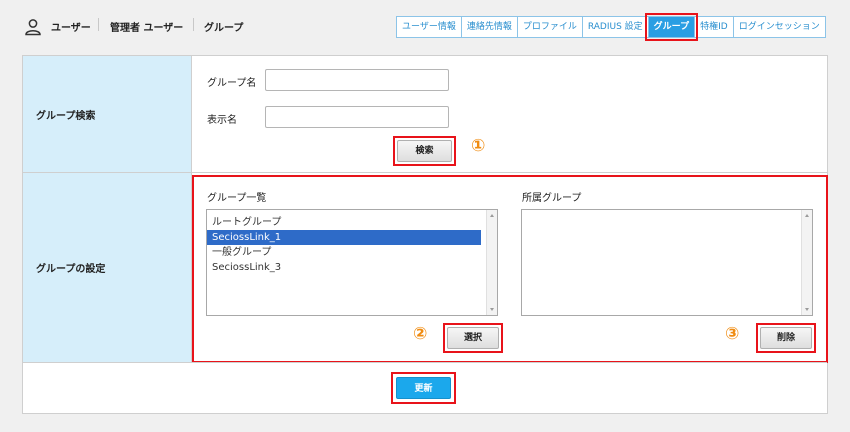 This screenshot has width=850, height=432. Describe the element at coordinates (425, 362) in the screenshot. I see `row-divider` at that location.